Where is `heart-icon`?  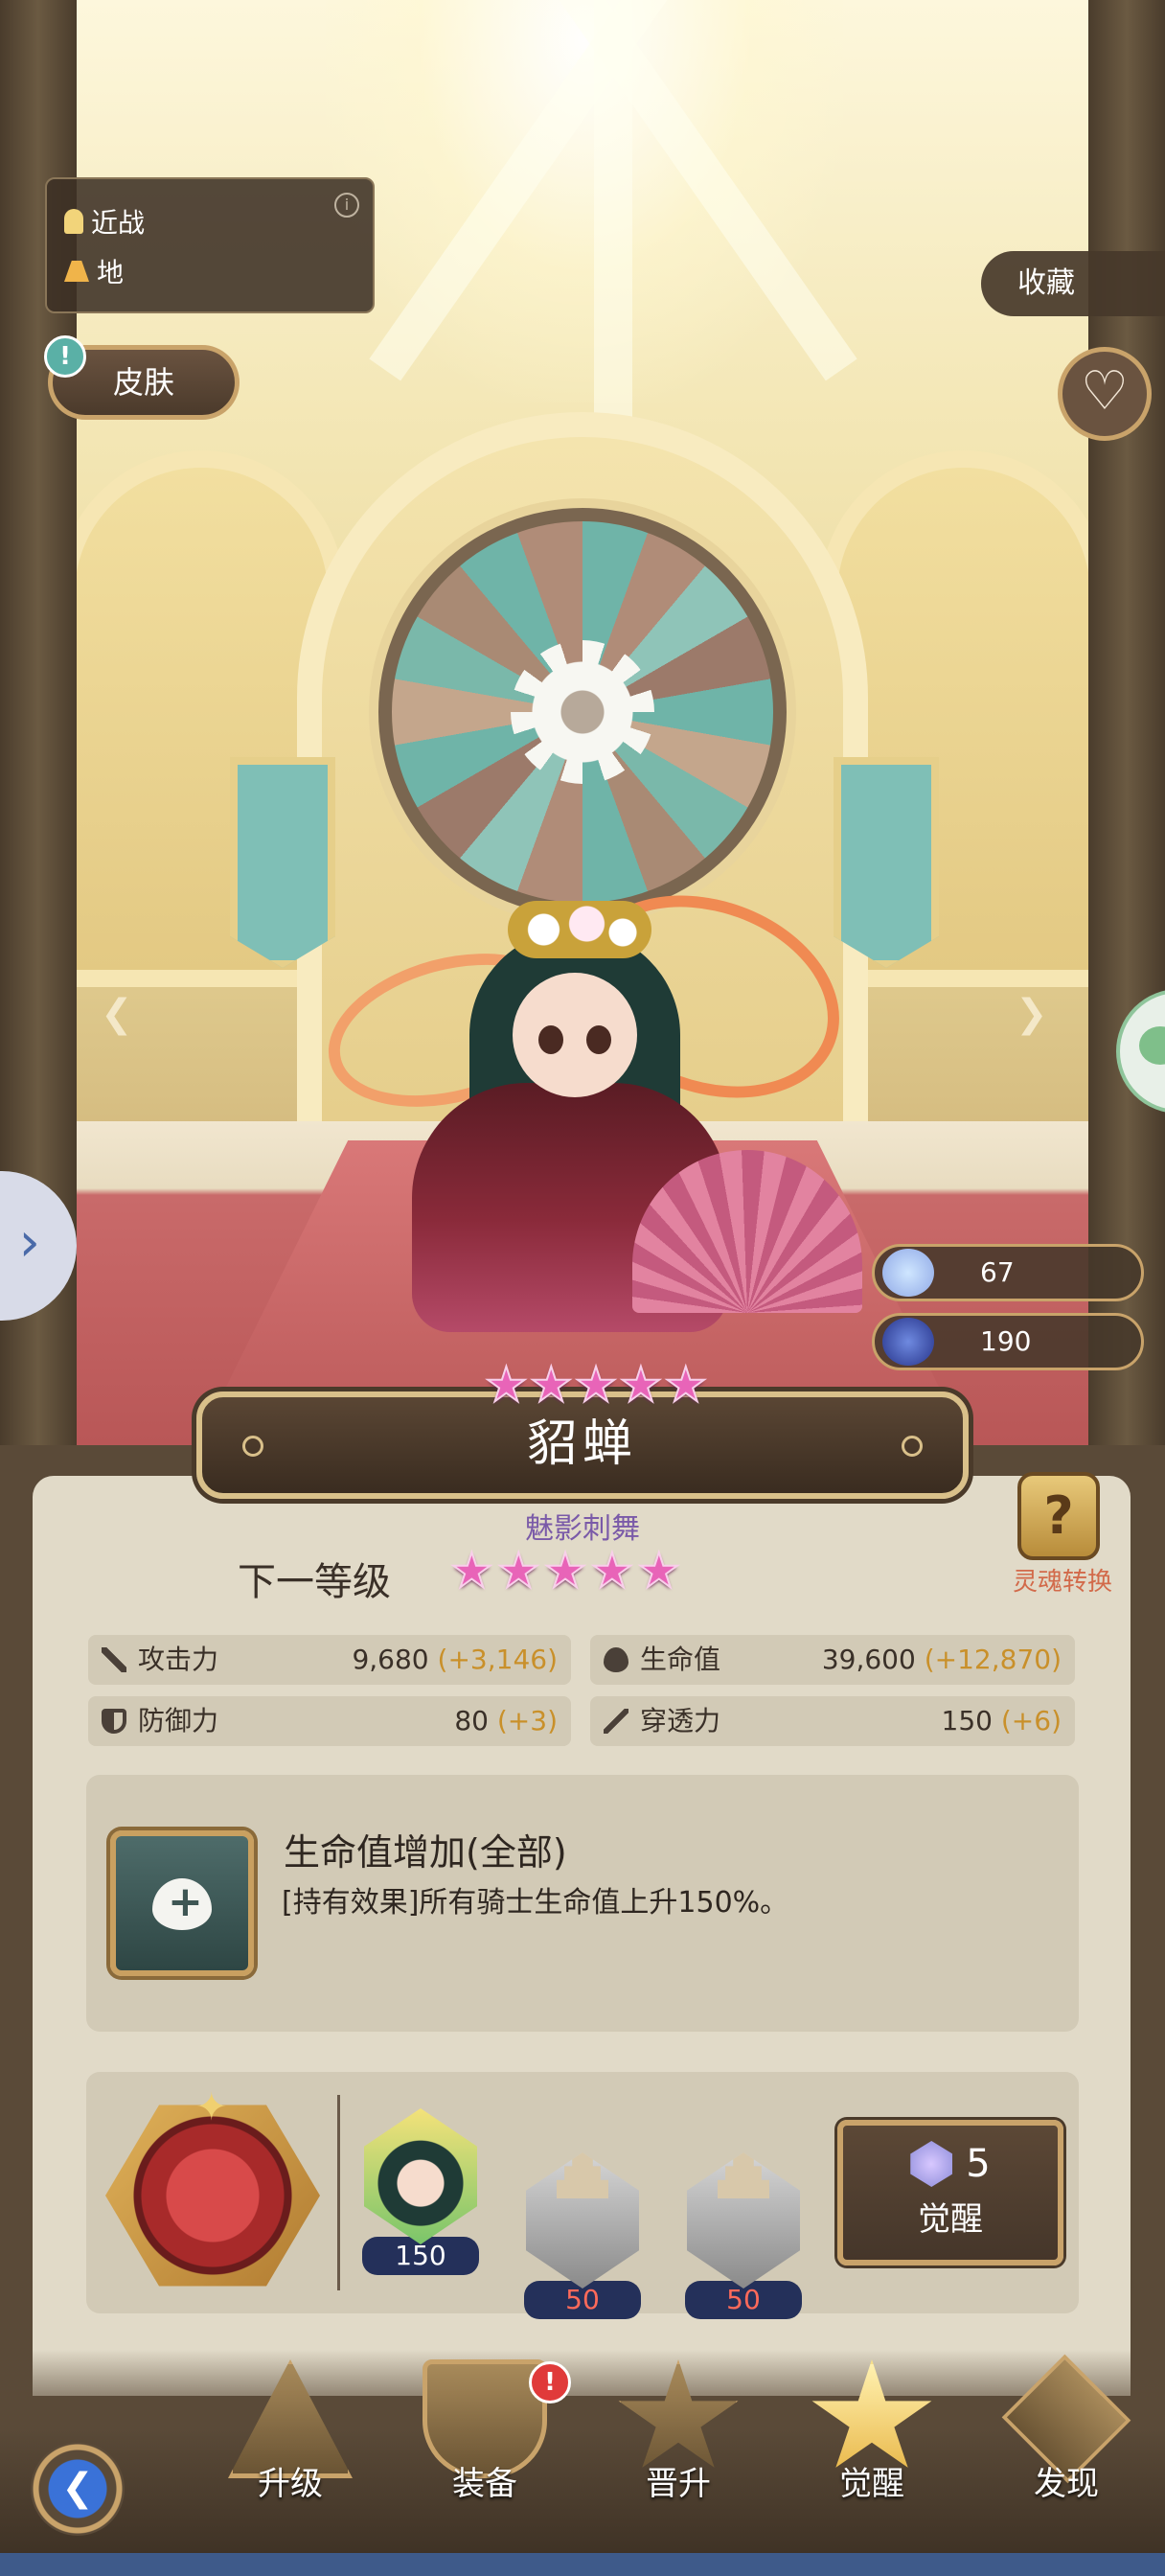
heart-icon is located at coordinates (616, 1659).